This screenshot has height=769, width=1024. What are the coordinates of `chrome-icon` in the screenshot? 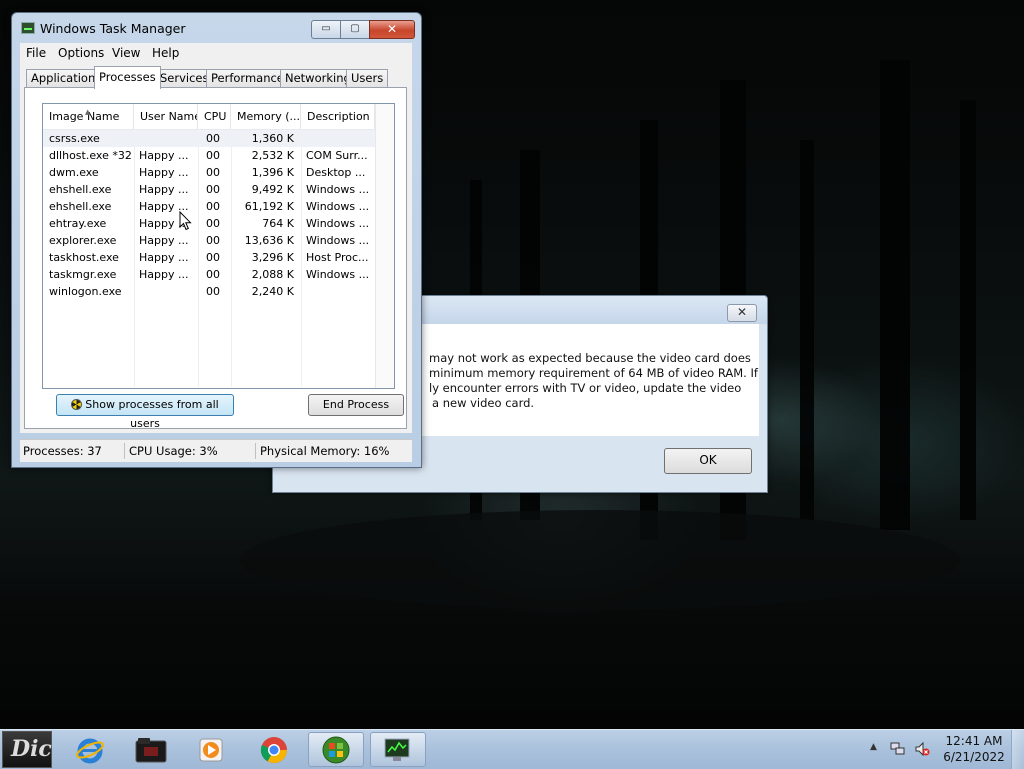 It's located at (274, 749).